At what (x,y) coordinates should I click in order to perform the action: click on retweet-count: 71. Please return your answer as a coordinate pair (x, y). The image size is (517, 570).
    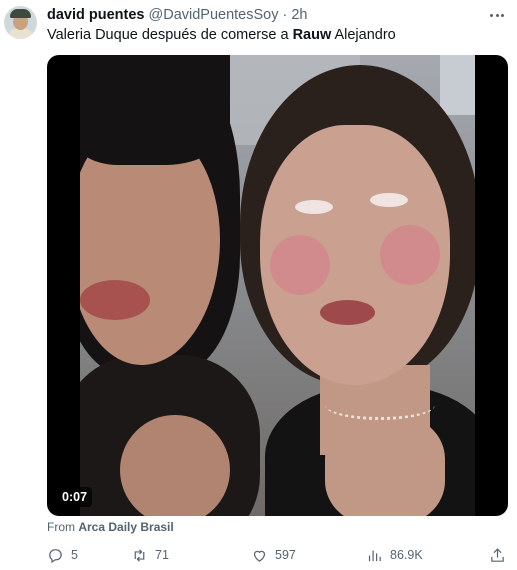
    Looking at the image, I should click on (162, 555).